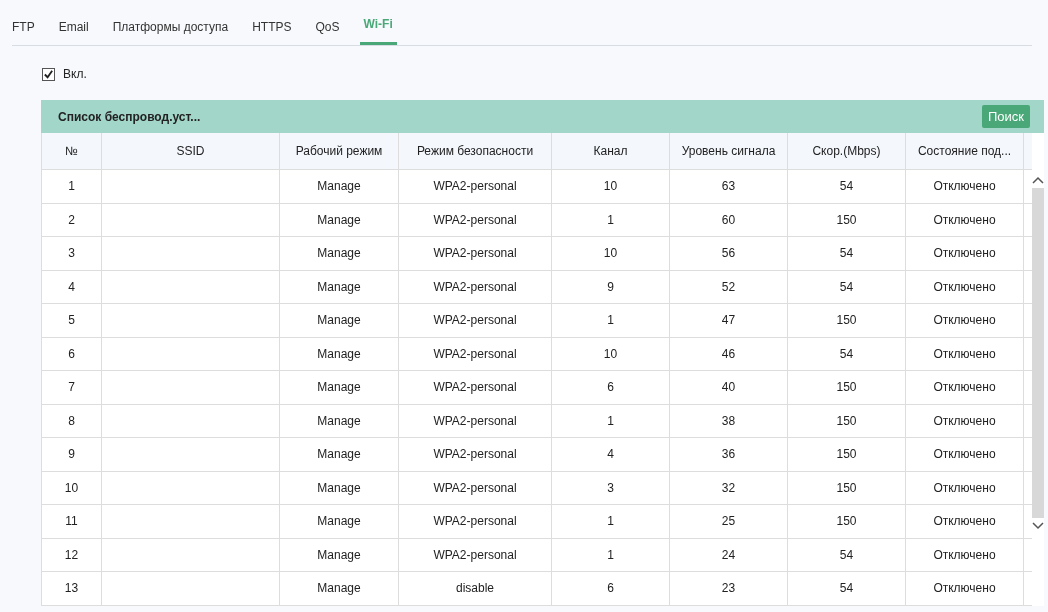 This screenshot has width=1048, height=612. What do you see at coordinates (71, 420) in the screenshot?
I see `table-cell: 8` at bounding box center [71, 420].